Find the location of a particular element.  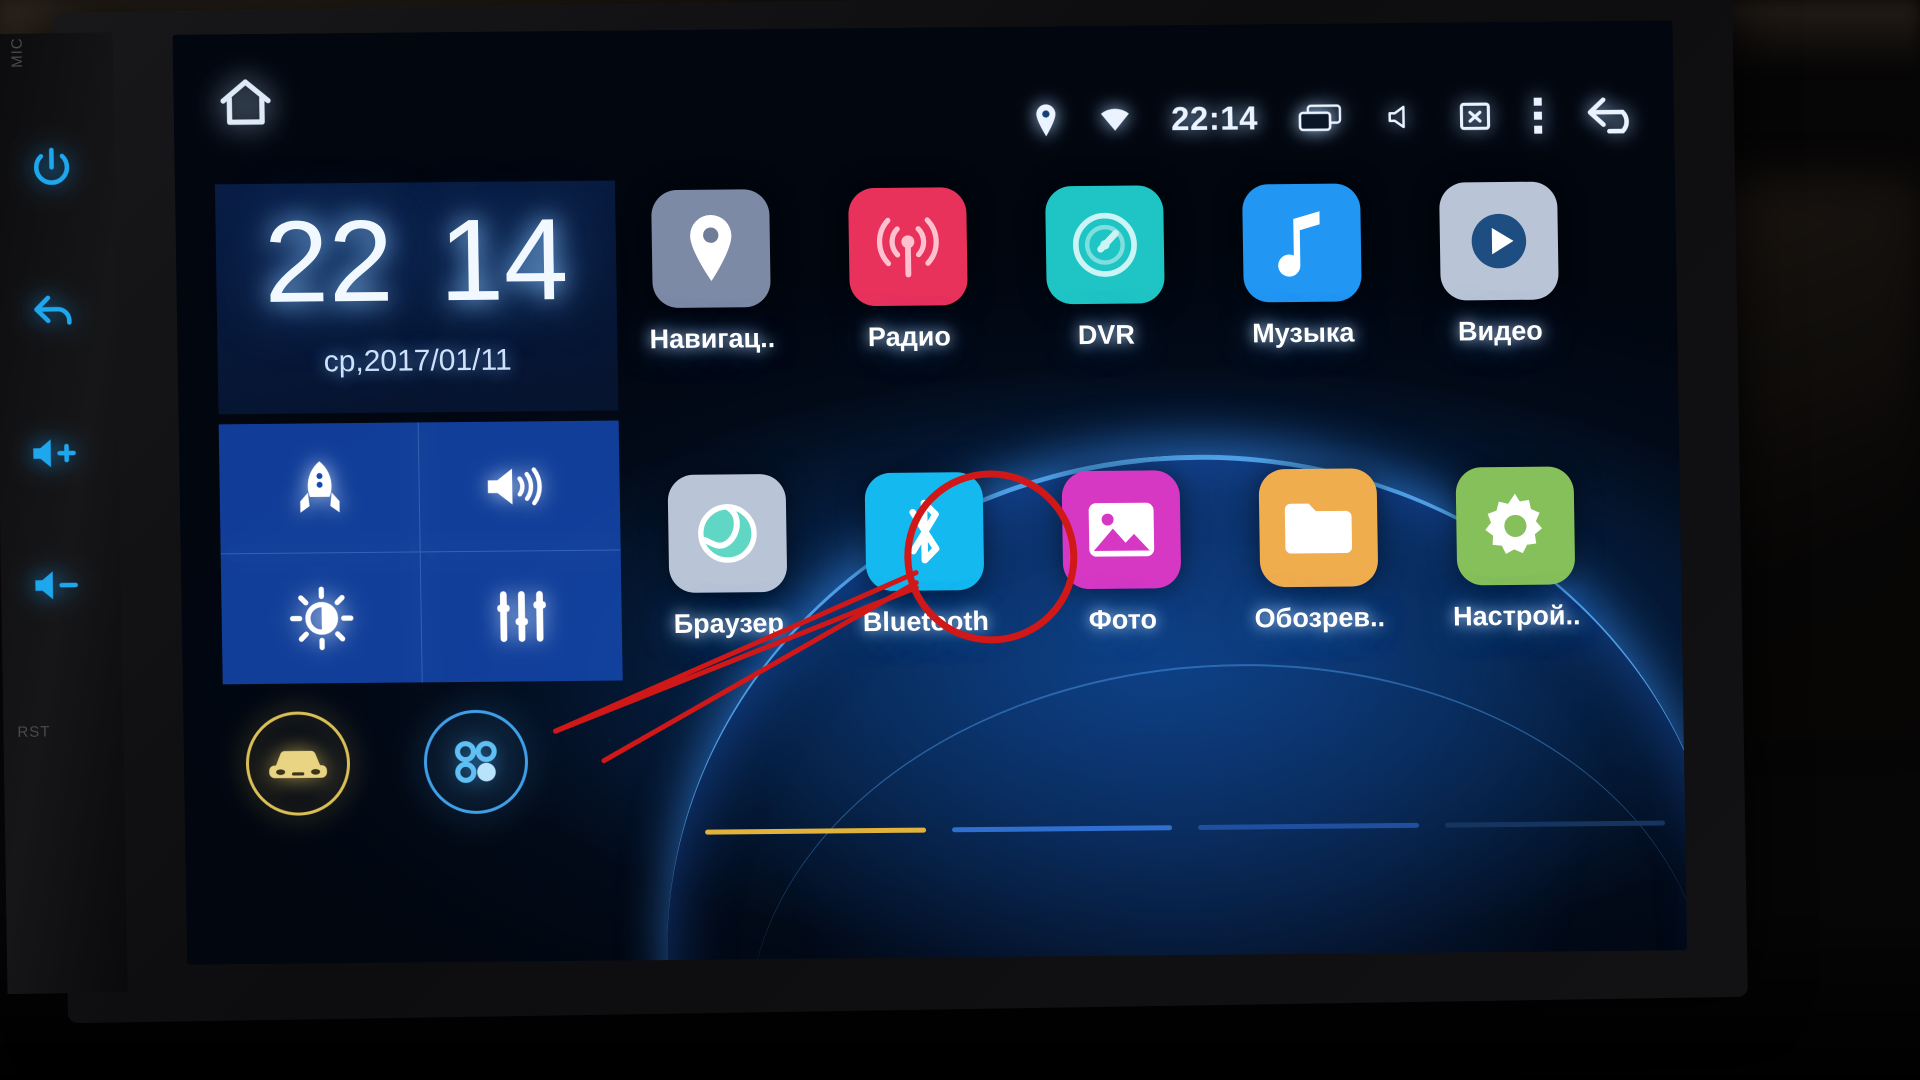

radio-waves-icon is located at coordinates (907, 247).